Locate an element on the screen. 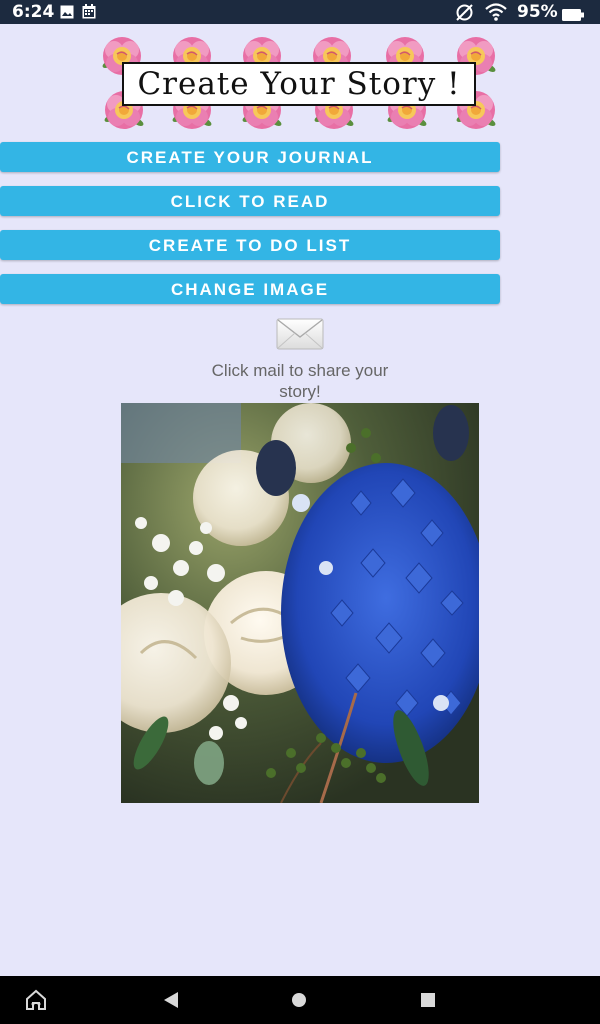 The image size is (600, 1024). change-image-button: CHANGE IMAGE is located at coordinates (250, 289).